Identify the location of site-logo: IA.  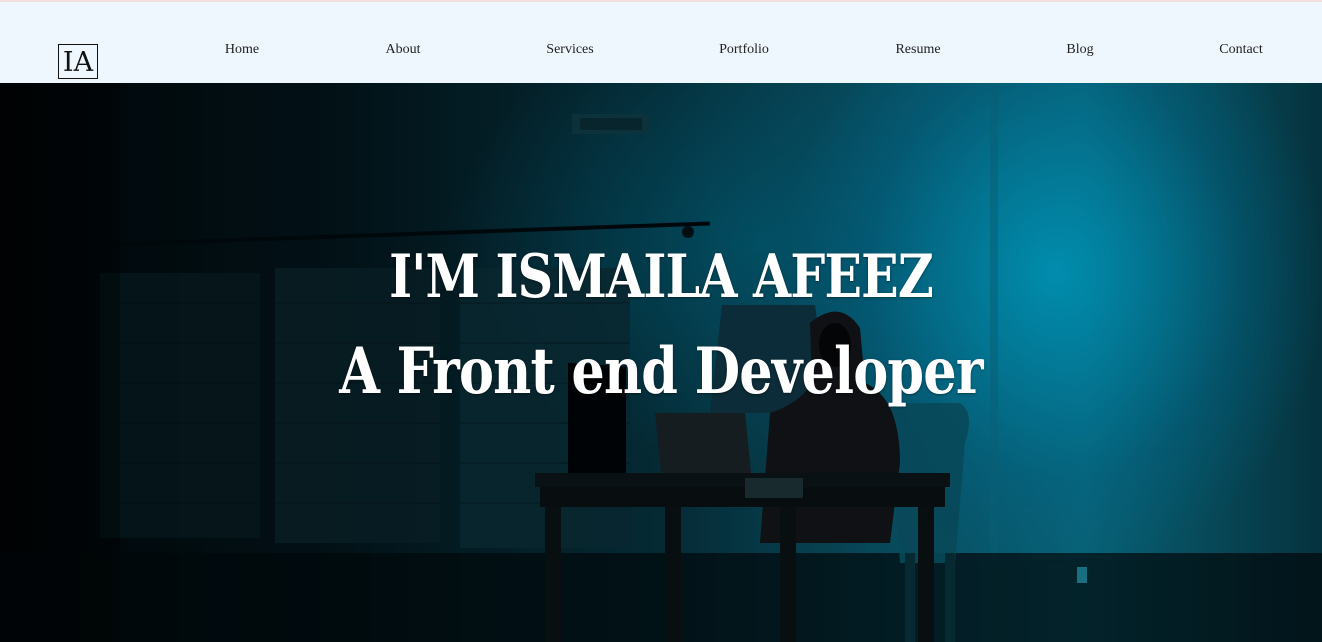
(78, 61).